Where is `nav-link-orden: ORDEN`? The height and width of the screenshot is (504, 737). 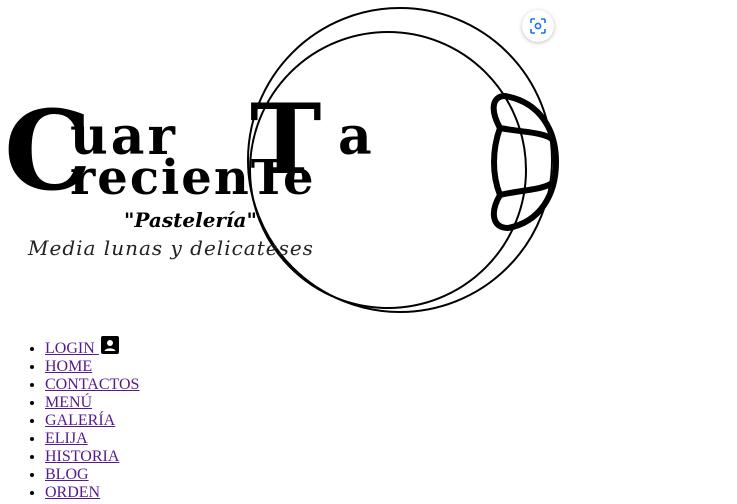 nav-link-orden: ORDEN is located at coordinates (72, 492).